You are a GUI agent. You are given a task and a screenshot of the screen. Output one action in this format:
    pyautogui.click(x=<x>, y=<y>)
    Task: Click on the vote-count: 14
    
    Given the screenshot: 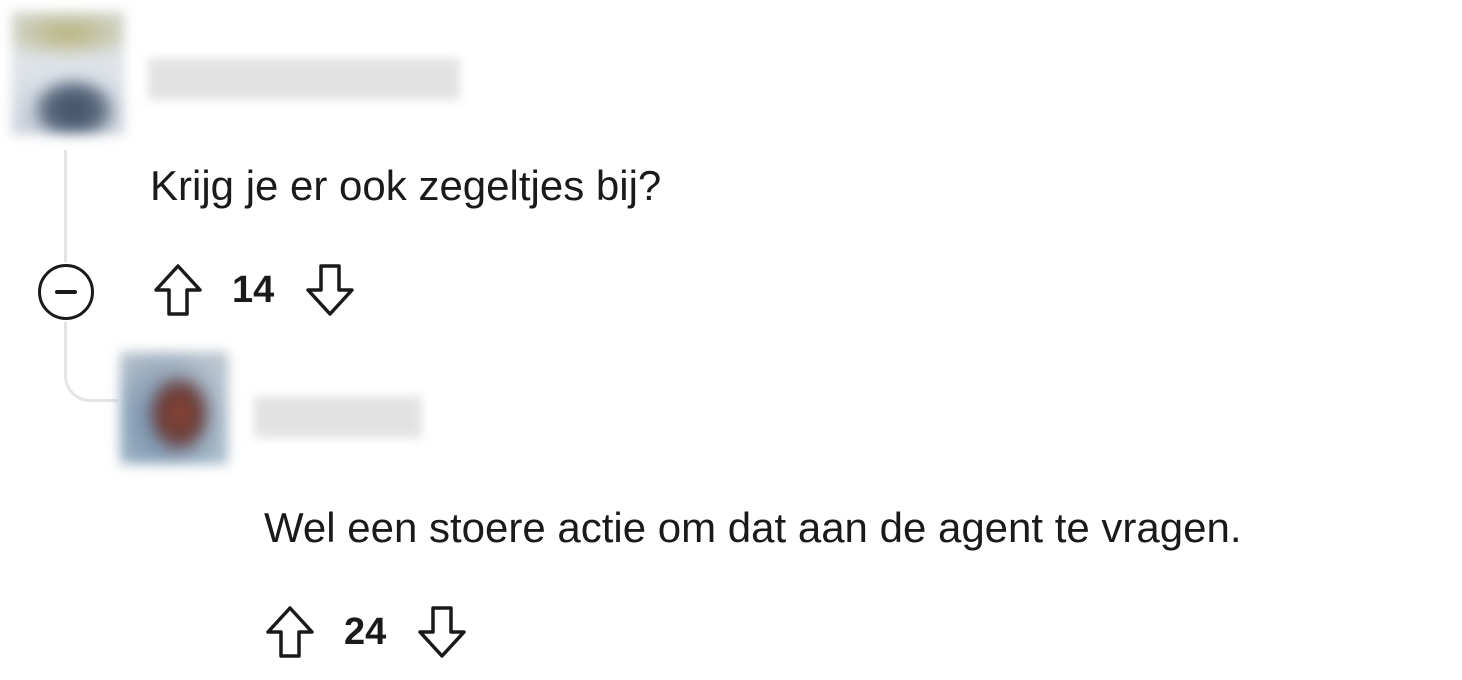 What is the action you would take?
    pyautogui.click(x=253, y=290)
    